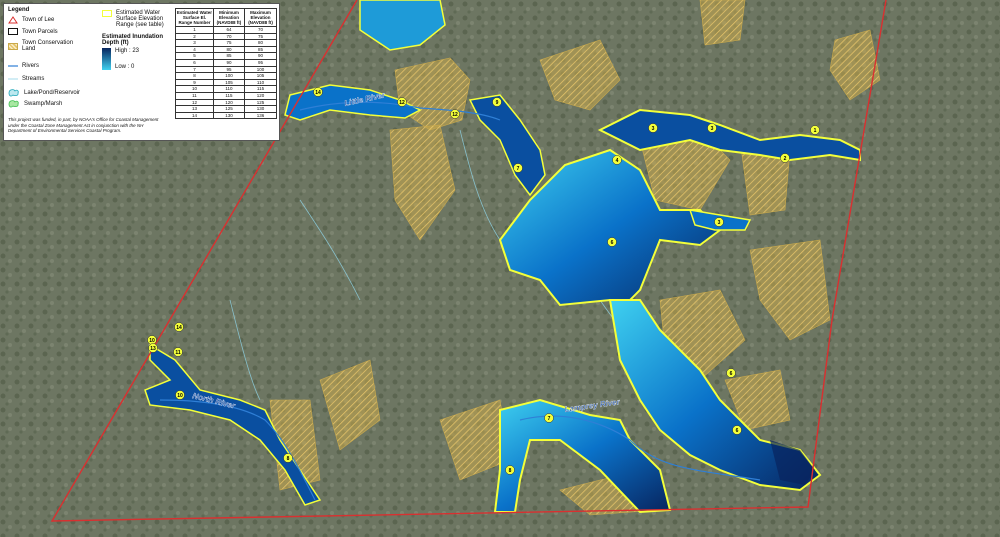  Describe the element at coordinates (617, 161) in the screenshot. I see `range-marker: 4` at that location.